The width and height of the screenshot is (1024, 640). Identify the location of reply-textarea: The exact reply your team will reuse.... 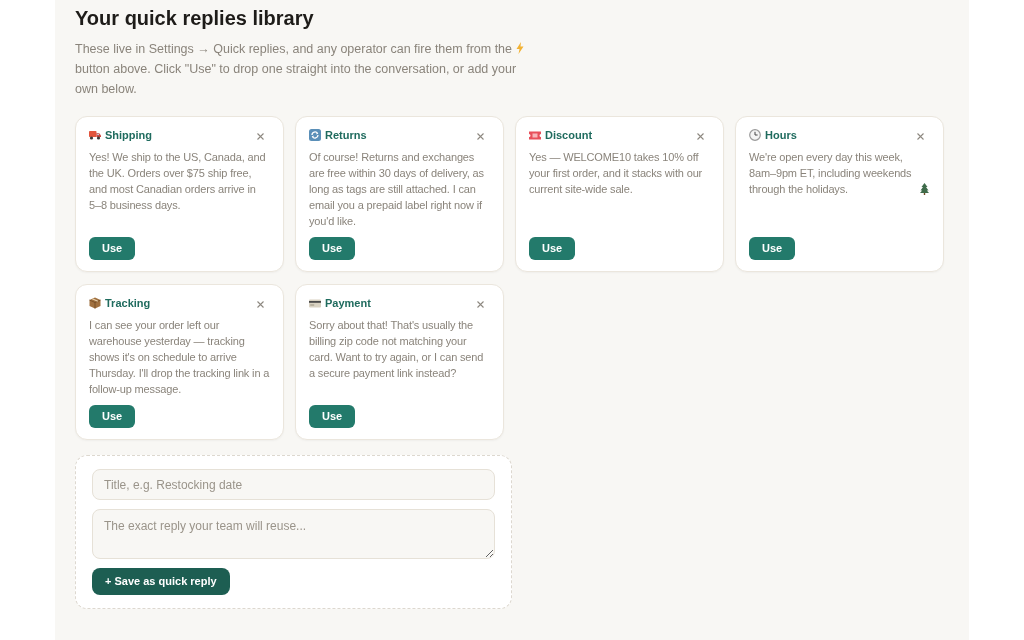
(293, 534).